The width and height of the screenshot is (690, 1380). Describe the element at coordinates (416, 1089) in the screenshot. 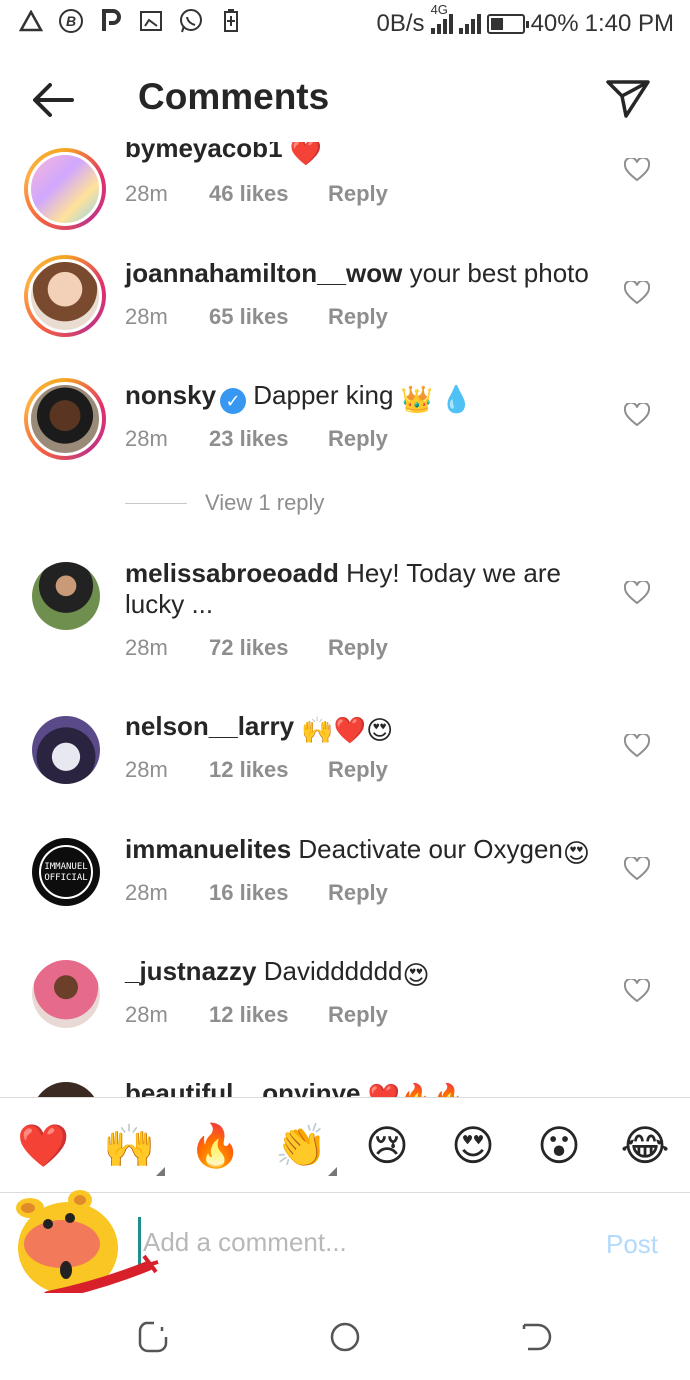

I see `comment-emoji: 🔥` at that location.